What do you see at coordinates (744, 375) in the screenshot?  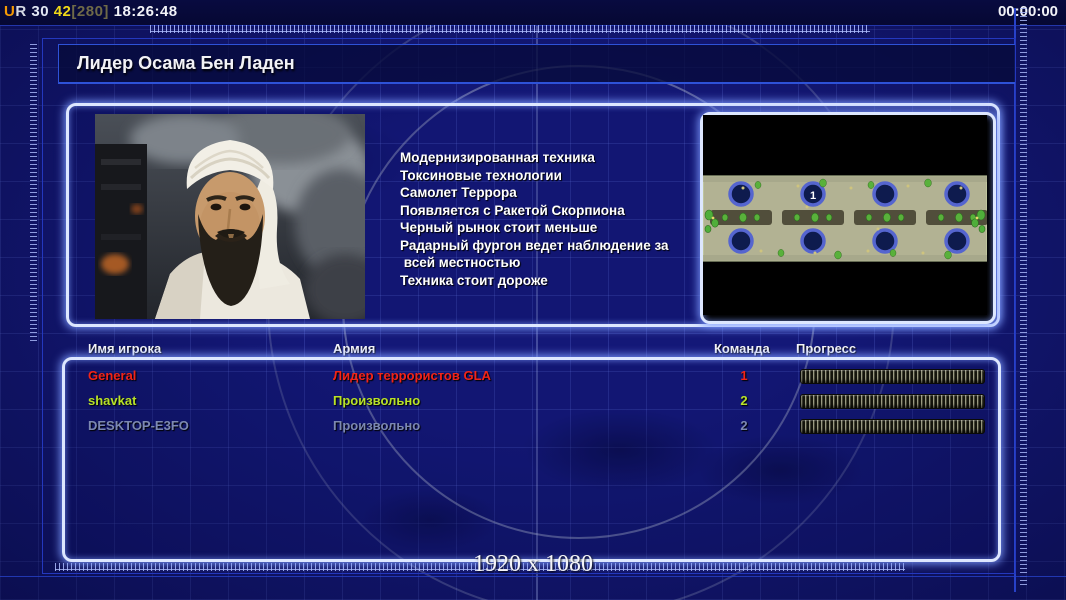 I see `player-team: 1` at bounding box center [744, 375].